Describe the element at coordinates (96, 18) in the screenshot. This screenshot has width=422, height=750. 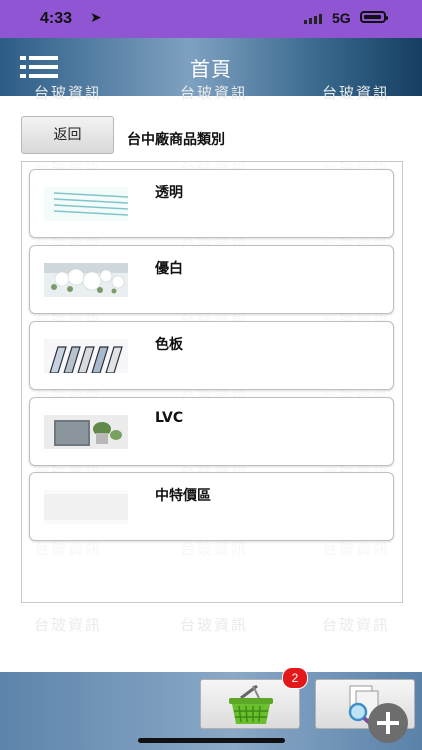
I see `location-arrow-icon: ➤` at that location.